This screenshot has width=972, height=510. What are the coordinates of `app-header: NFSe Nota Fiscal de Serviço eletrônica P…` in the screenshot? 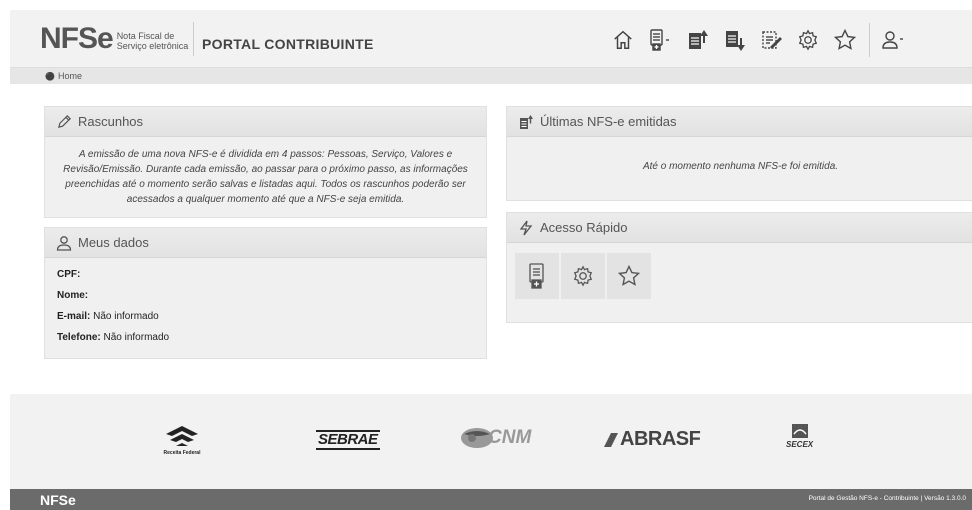 It's located at (491, 39).